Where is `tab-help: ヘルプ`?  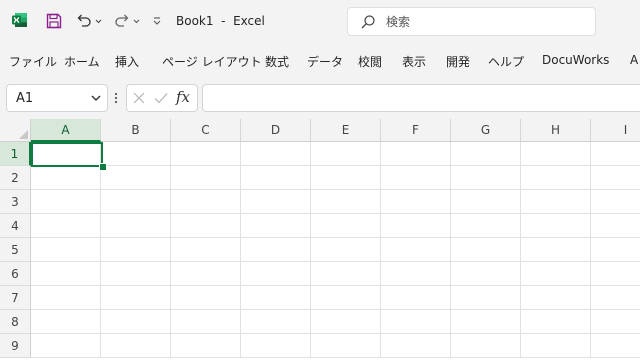
tab-help: ヘルプ is located at coordinates (506, 61).